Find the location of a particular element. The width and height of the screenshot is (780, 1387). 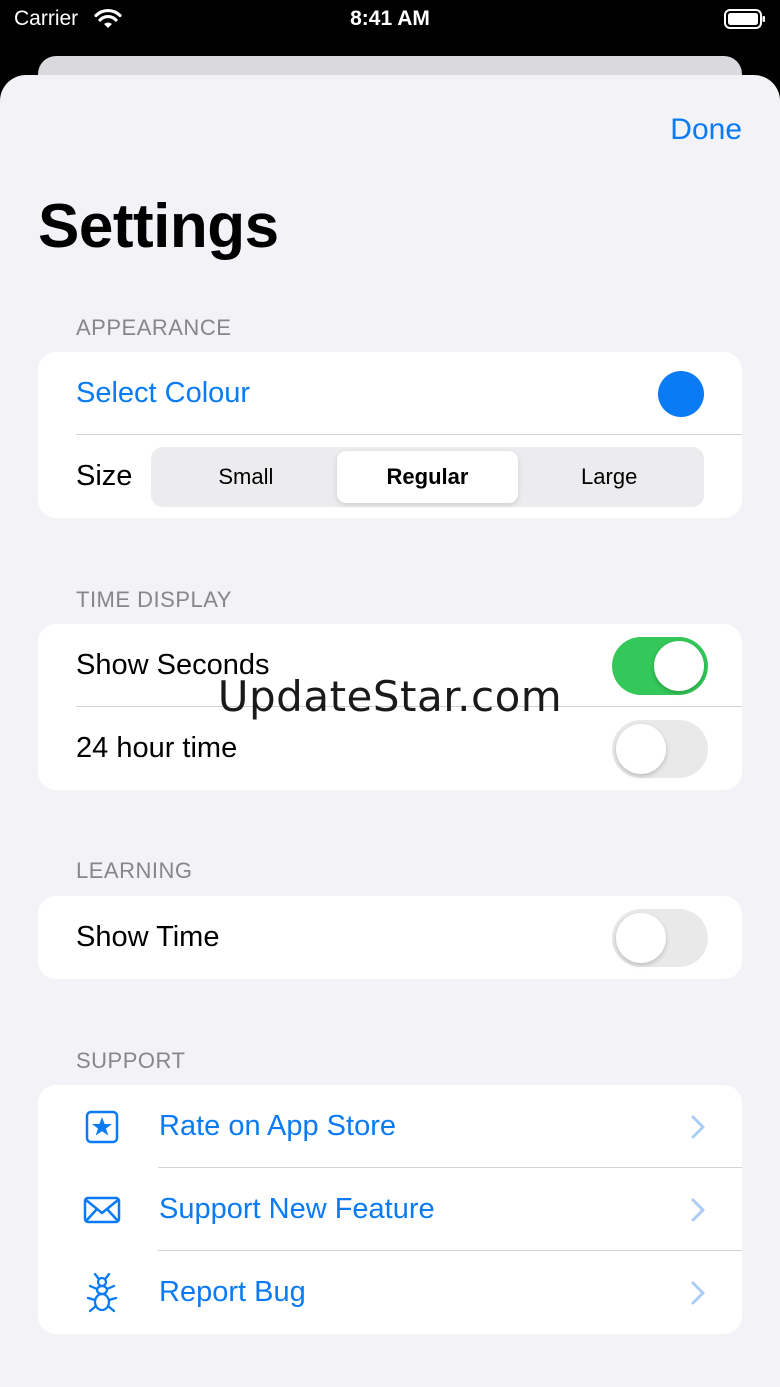

envelope-icon is located at coordinates (102, 1209).